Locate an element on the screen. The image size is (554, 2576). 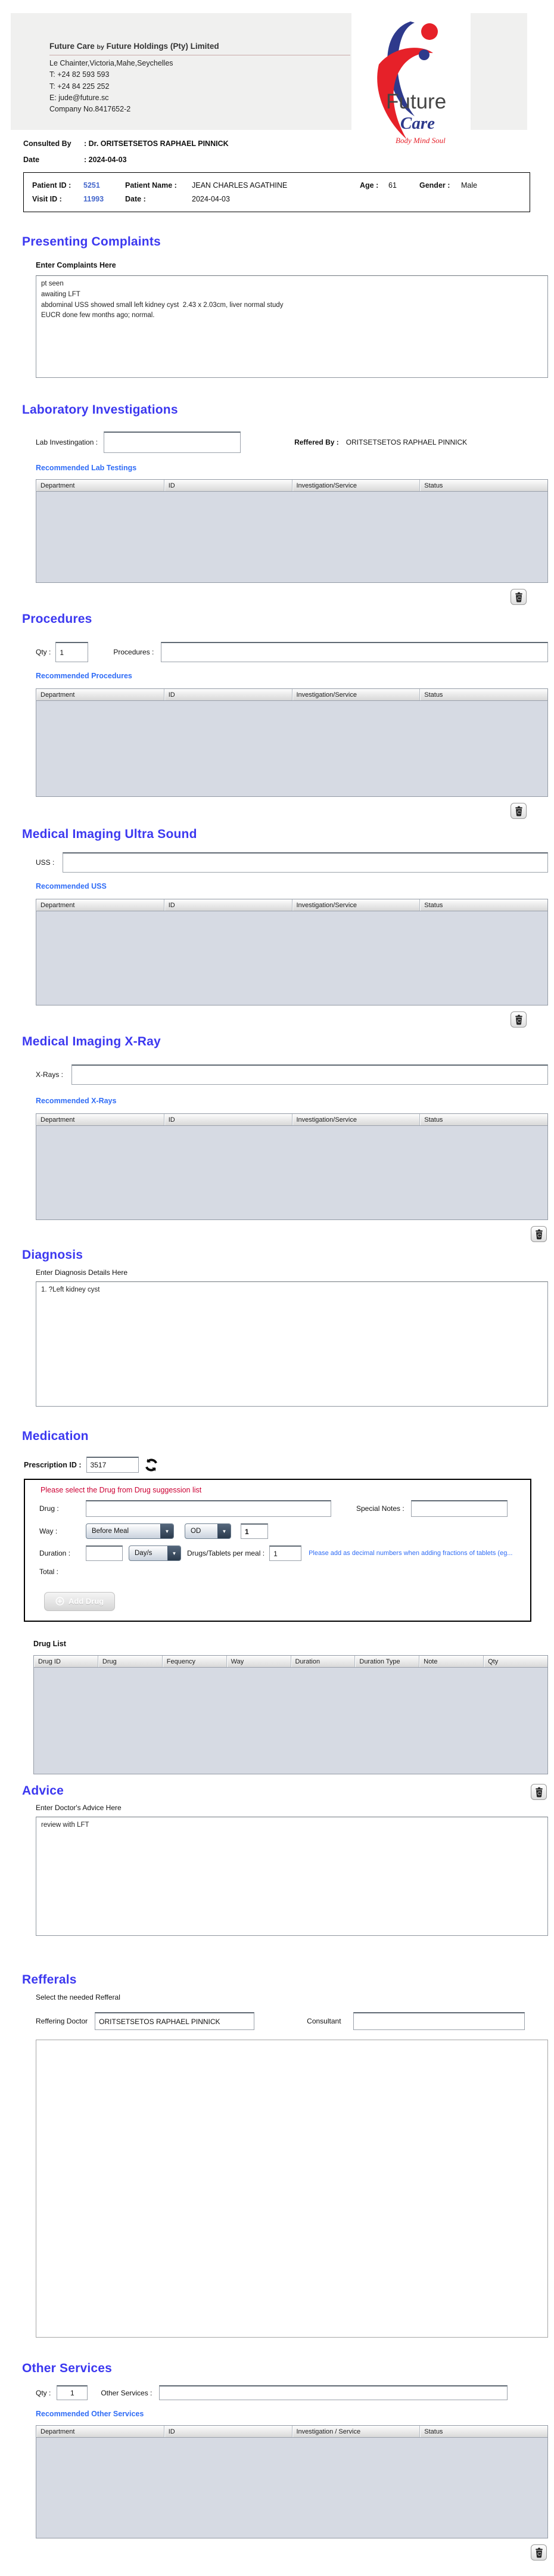
lab-input-label: Lab Investingation : is located at coordinates (67, 442).